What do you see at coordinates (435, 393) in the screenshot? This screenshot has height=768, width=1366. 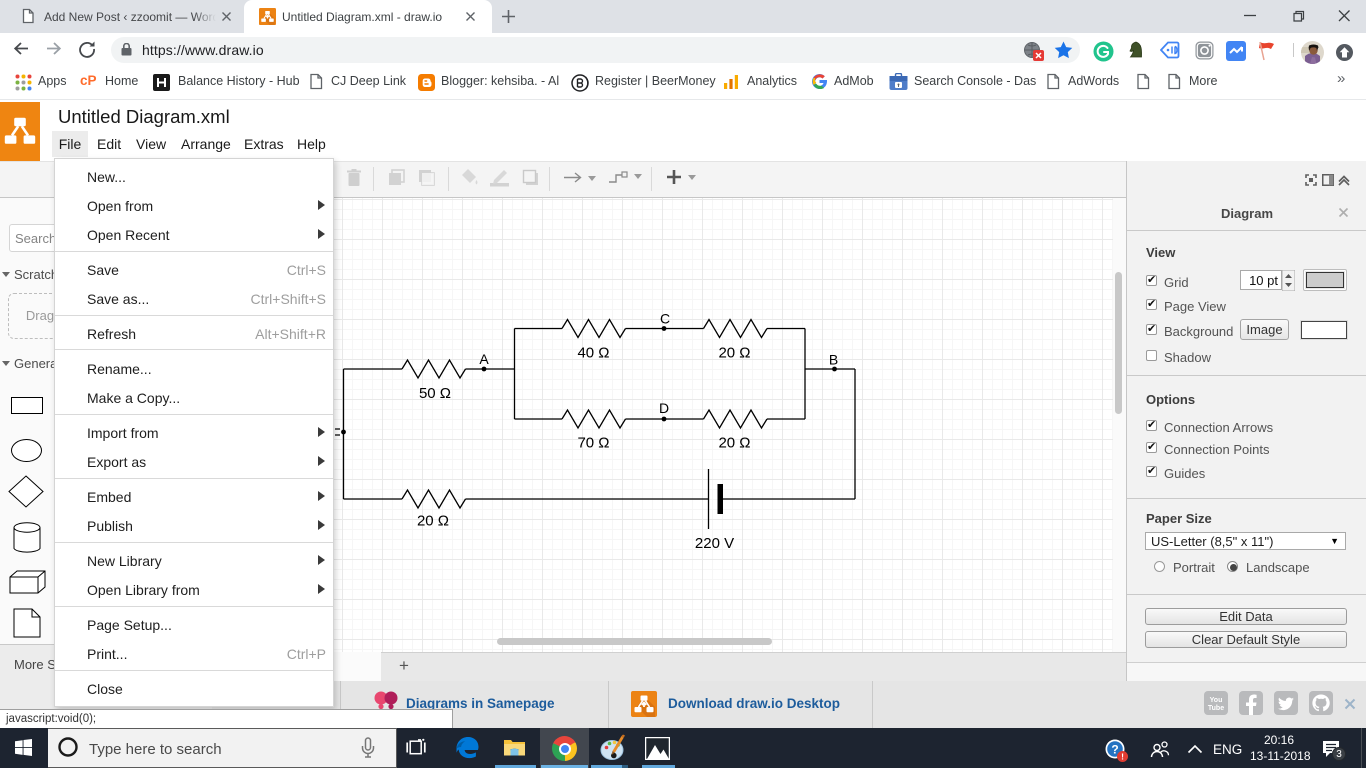 I see `svg-text: 50 Ω` at bounding box center [435, 393].